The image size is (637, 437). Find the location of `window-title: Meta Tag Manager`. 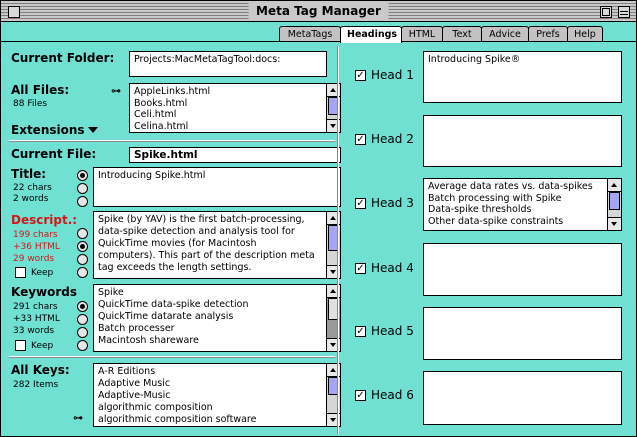

window-title: Meta Tag Manager is located at coordinates (318, 11).